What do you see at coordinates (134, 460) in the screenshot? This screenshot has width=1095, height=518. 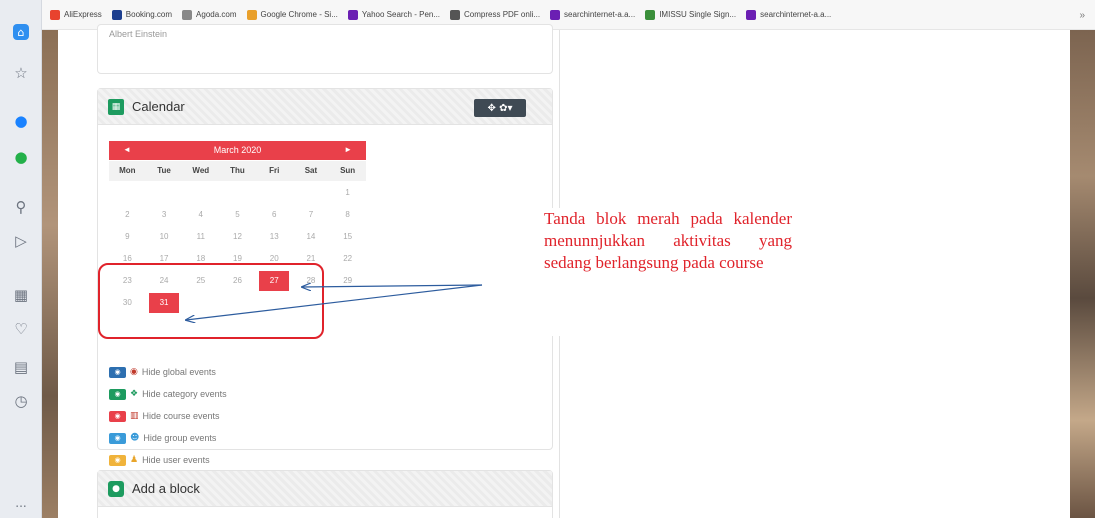 I see `user-icon: ♟` at bounding box center [134, 460].